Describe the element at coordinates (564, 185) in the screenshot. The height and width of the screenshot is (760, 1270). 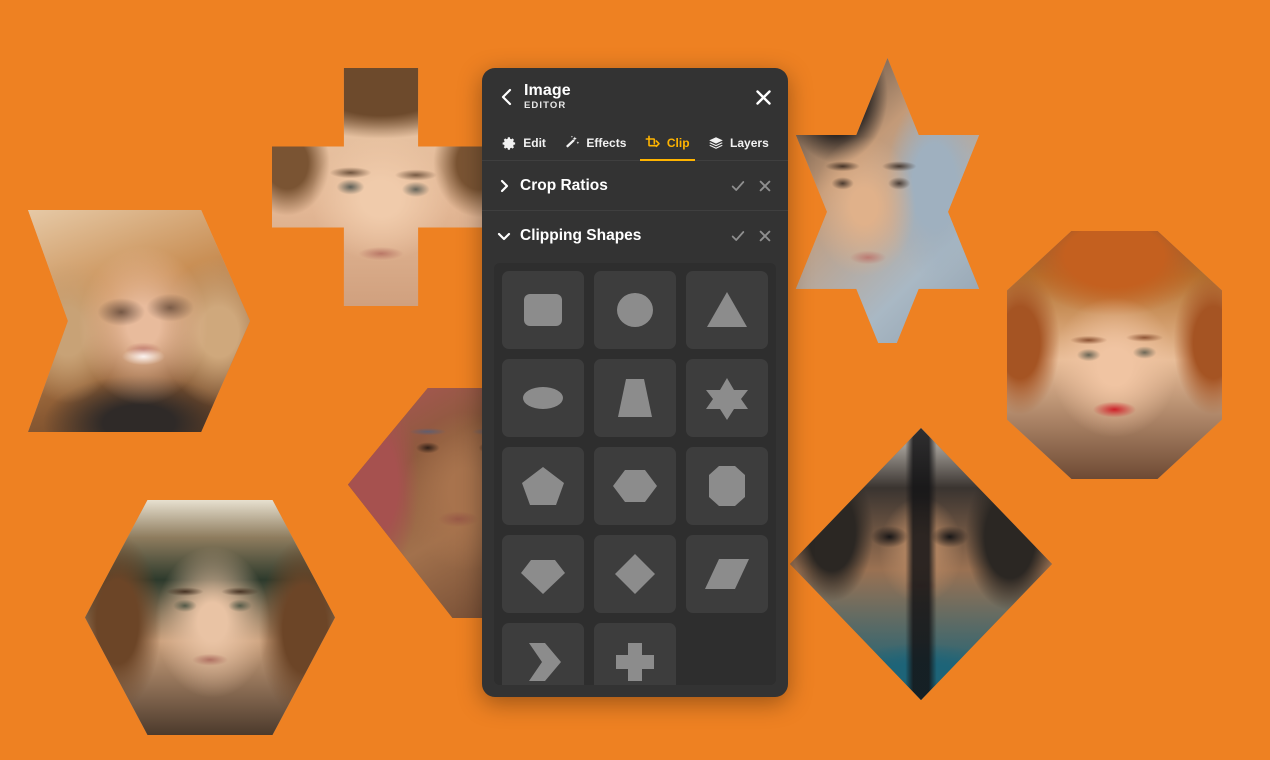
I see `section-crop-ratios-title: Crop Ratios` at that location.